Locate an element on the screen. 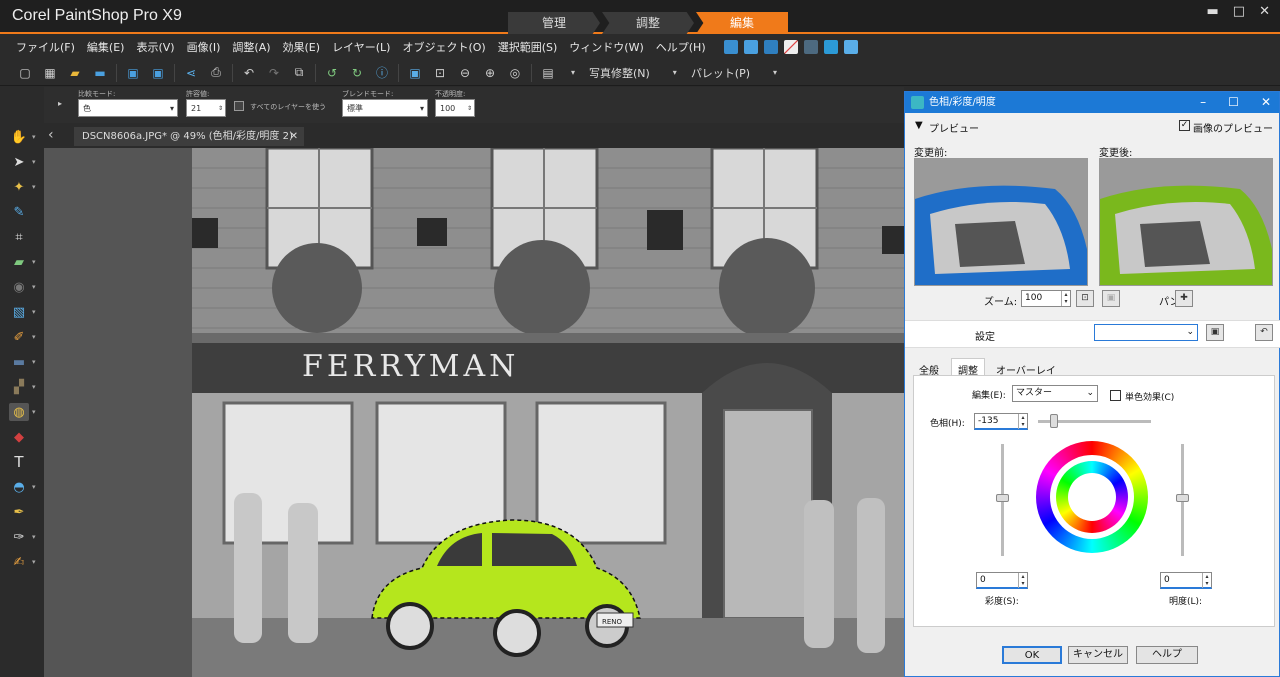 Image resolution: width=1280 pixels, height=677 pixels. close-icon: ✕ is located at coordinates (294, 136).